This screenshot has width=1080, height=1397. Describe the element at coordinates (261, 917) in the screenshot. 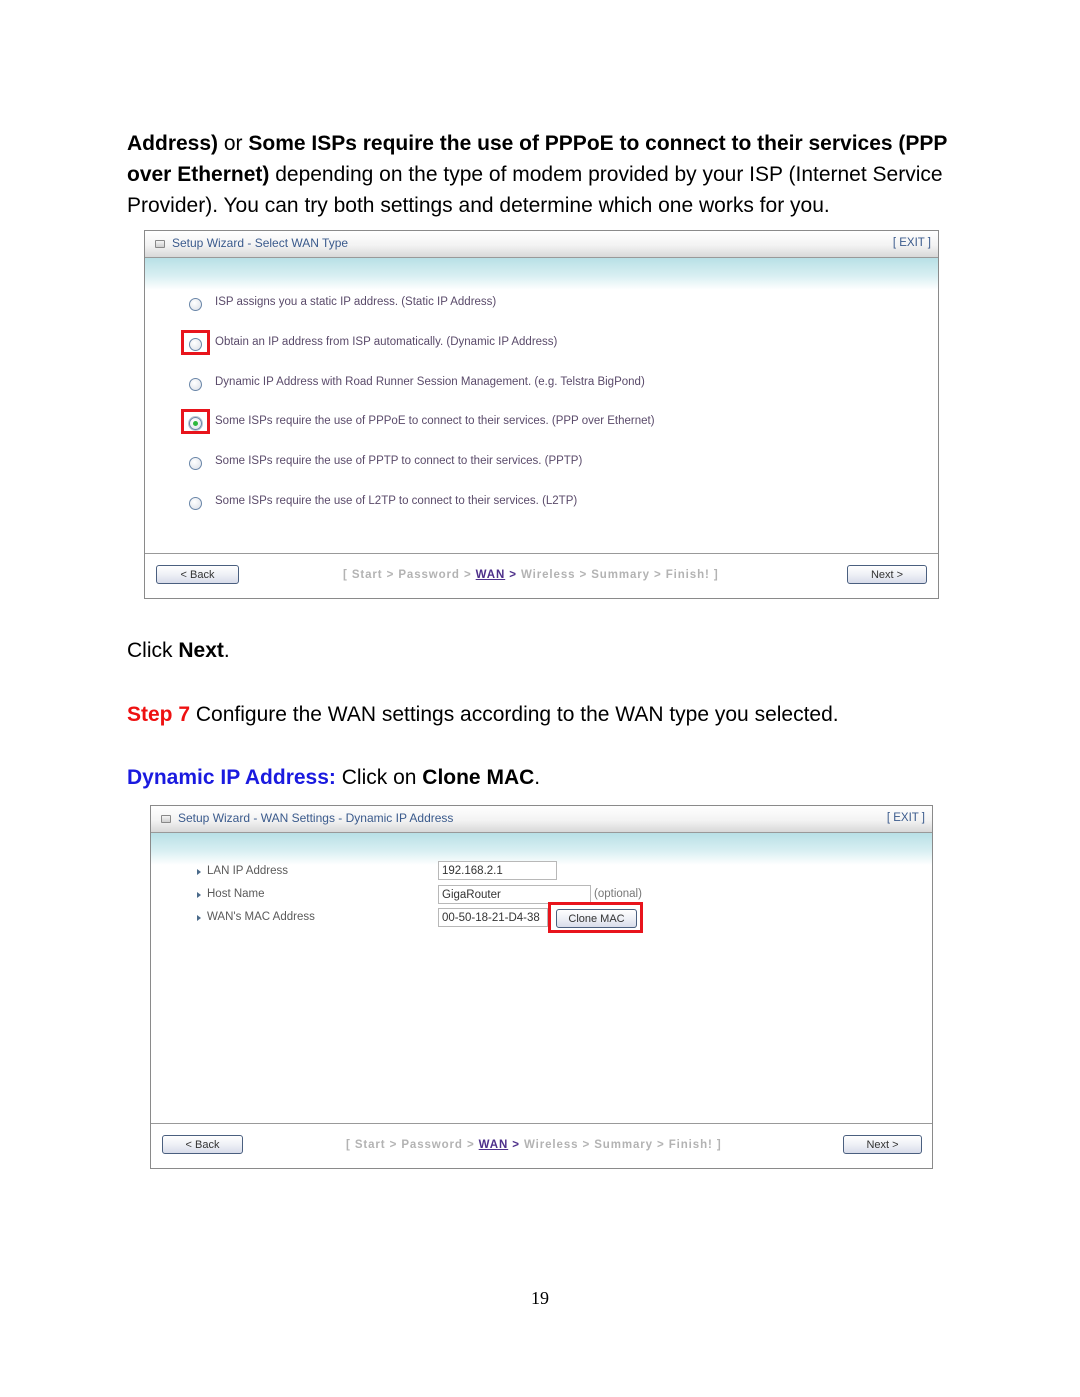

I see `field-label: WAN's MAC Address` at that location.